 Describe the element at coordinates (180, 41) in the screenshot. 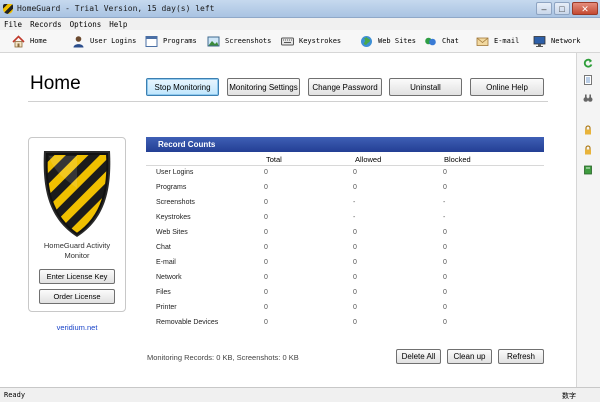

I see `toolbar-label: Programs` at that location.